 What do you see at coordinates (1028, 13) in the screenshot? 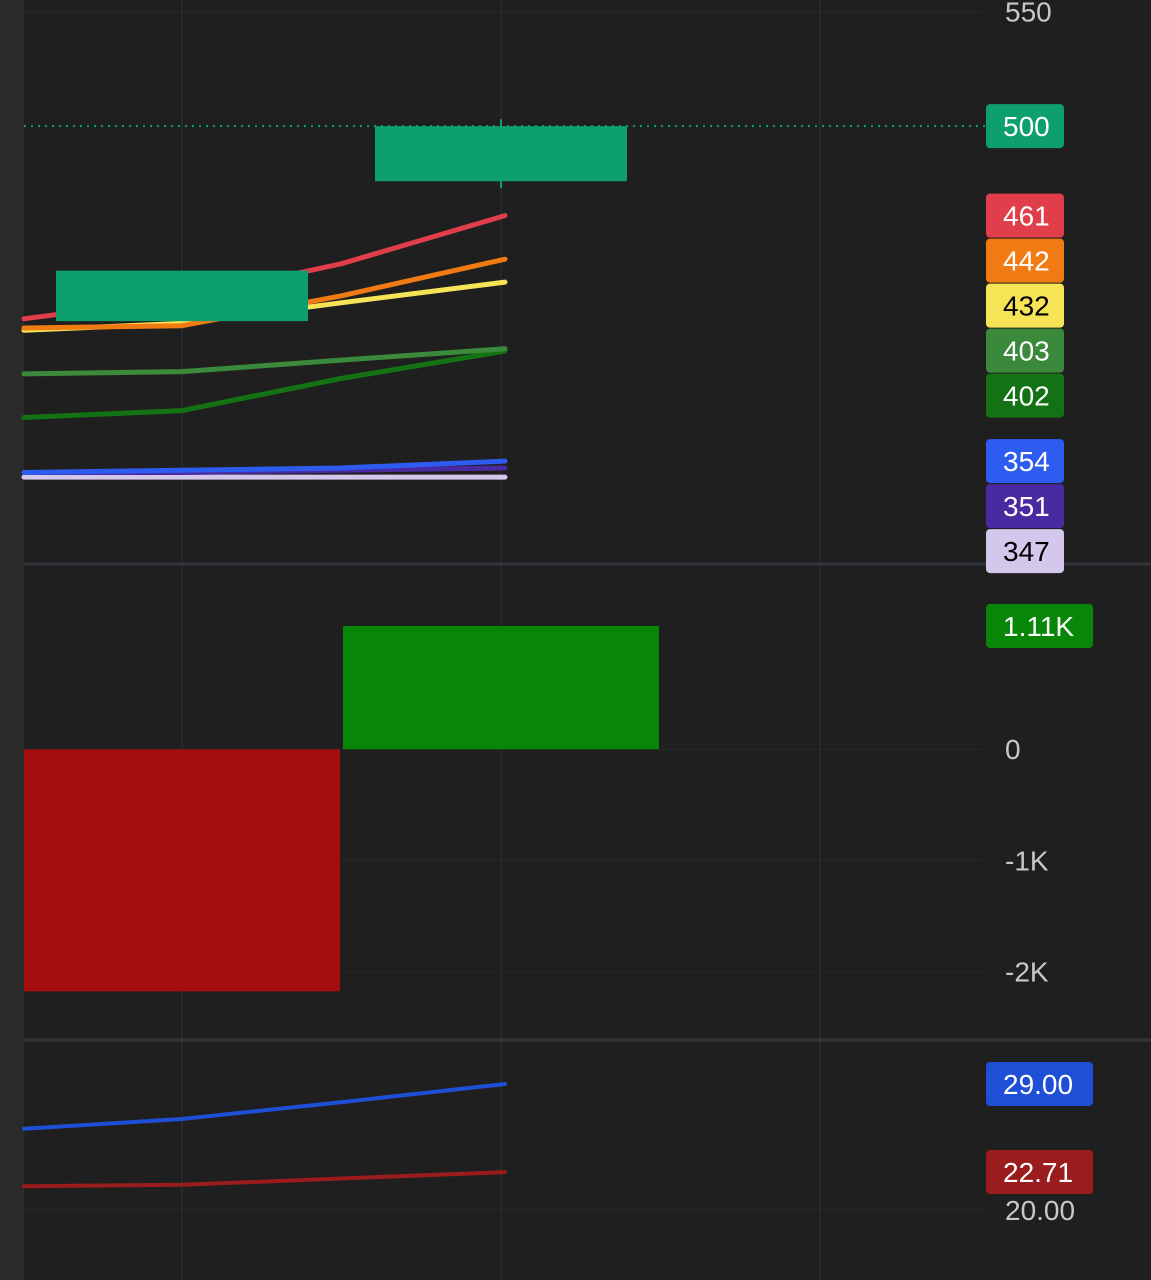
I see `price-axis-tick-0: 550` at bounding box center [1028, 13].